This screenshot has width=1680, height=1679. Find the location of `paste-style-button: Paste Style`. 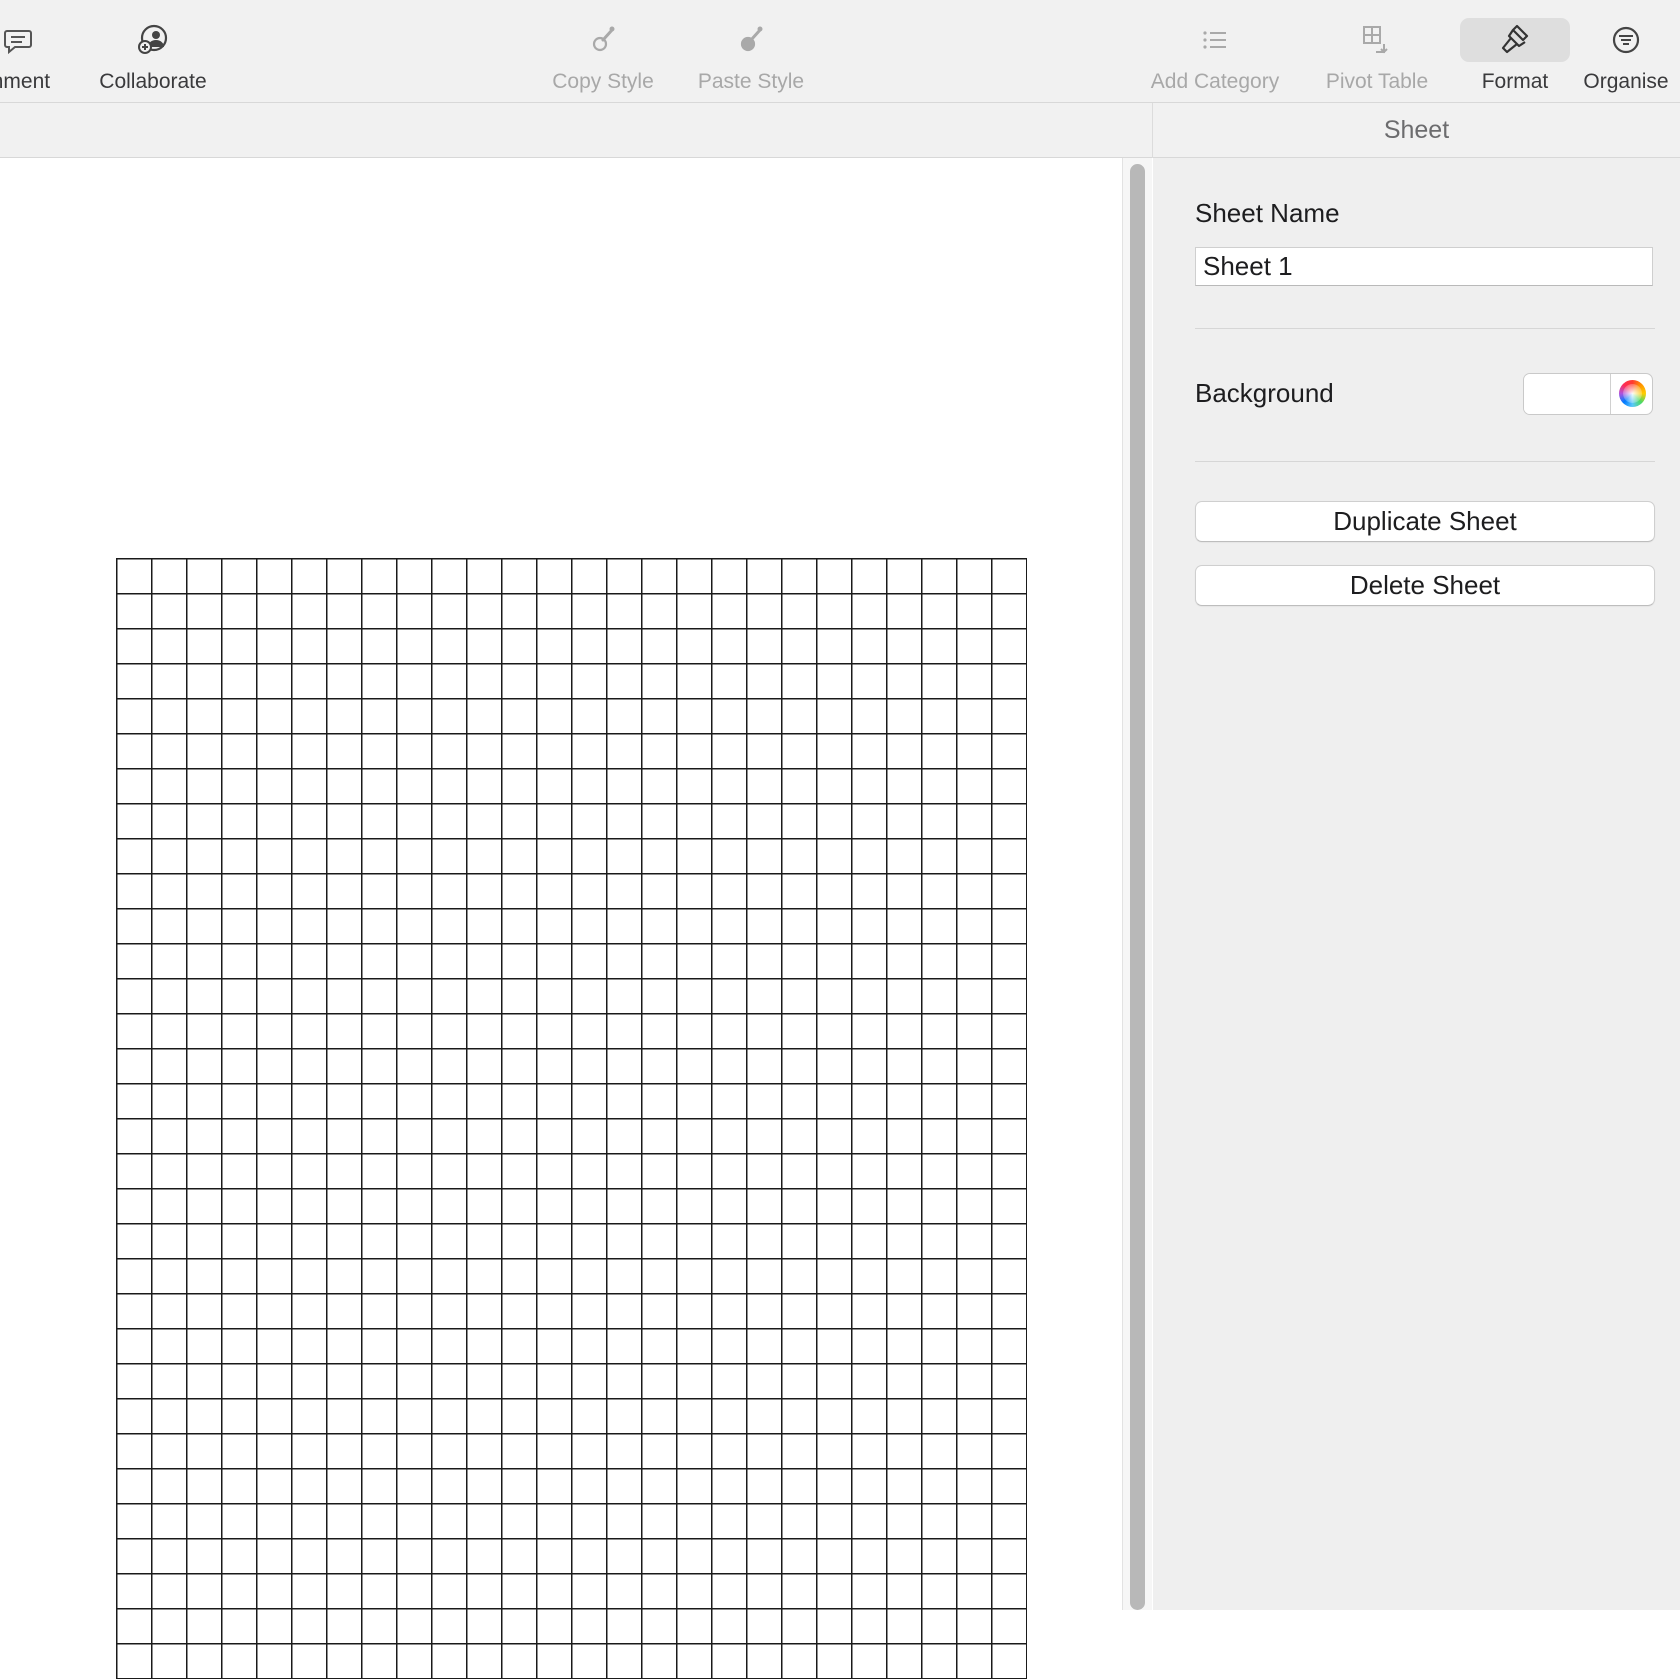

paste-style-button: Paste Style is located at coordinates (751, 51).